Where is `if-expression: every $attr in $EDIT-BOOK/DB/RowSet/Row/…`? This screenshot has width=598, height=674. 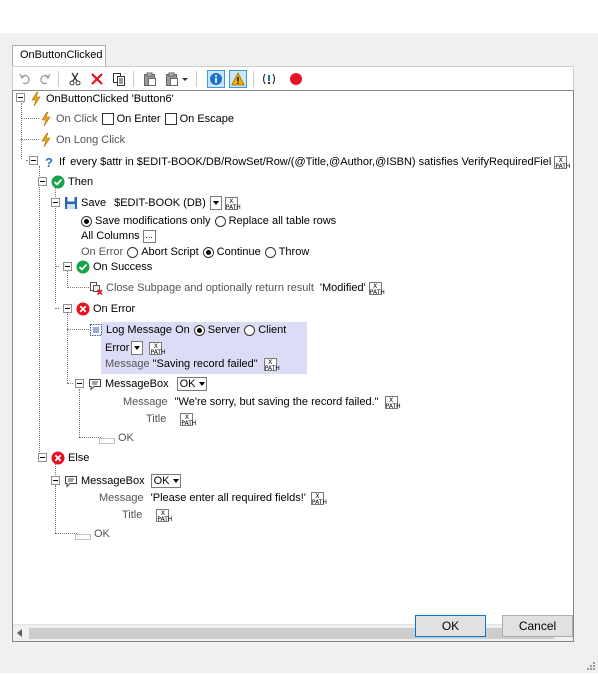
if-expression: every $attr in $EDIT-BOOK/DB/RowSet/Row/… is located at coordinates (310, 162).